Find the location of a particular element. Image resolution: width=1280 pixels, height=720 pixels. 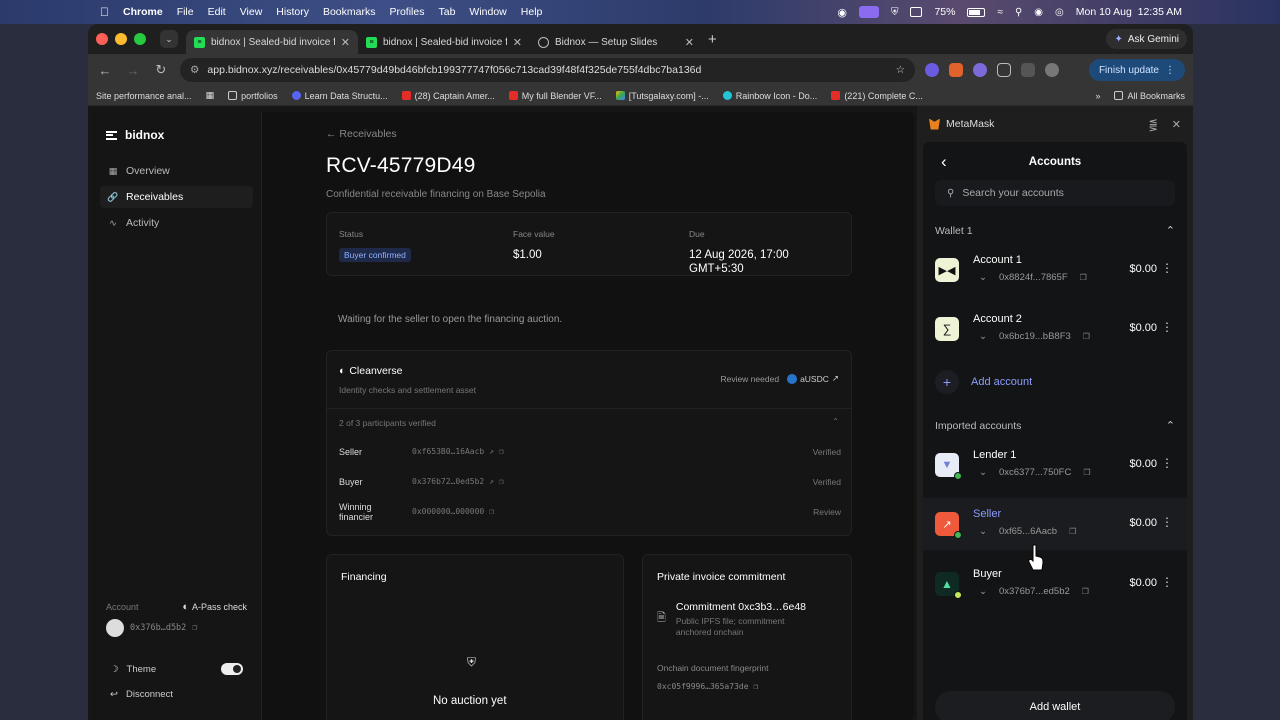

minimize-window-button is located at coordinates (121, 39).